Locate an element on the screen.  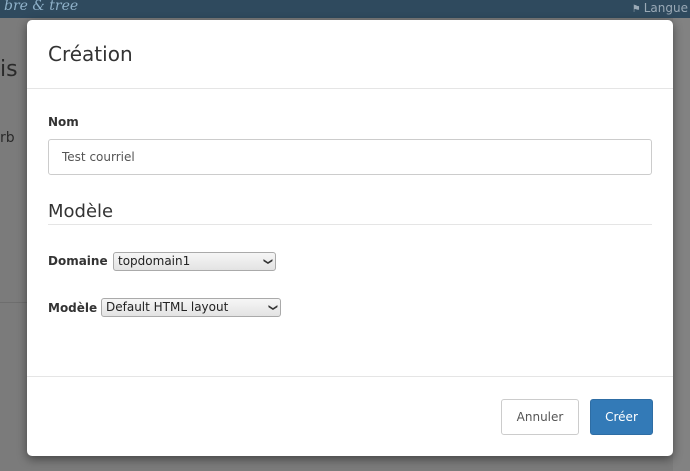
modal-header: Création is located at coordinates (350, 54).